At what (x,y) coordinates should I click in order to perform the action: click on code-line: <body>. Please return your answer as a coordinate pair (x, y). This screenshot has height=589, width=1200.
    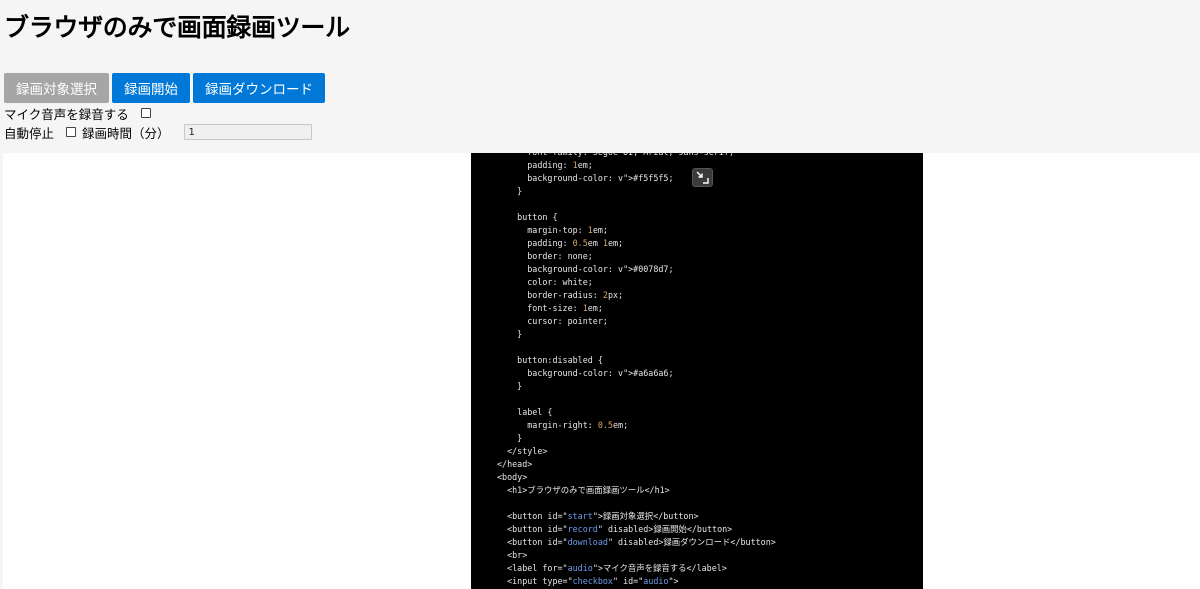
    Looking at the image, I should click on (512, 477).